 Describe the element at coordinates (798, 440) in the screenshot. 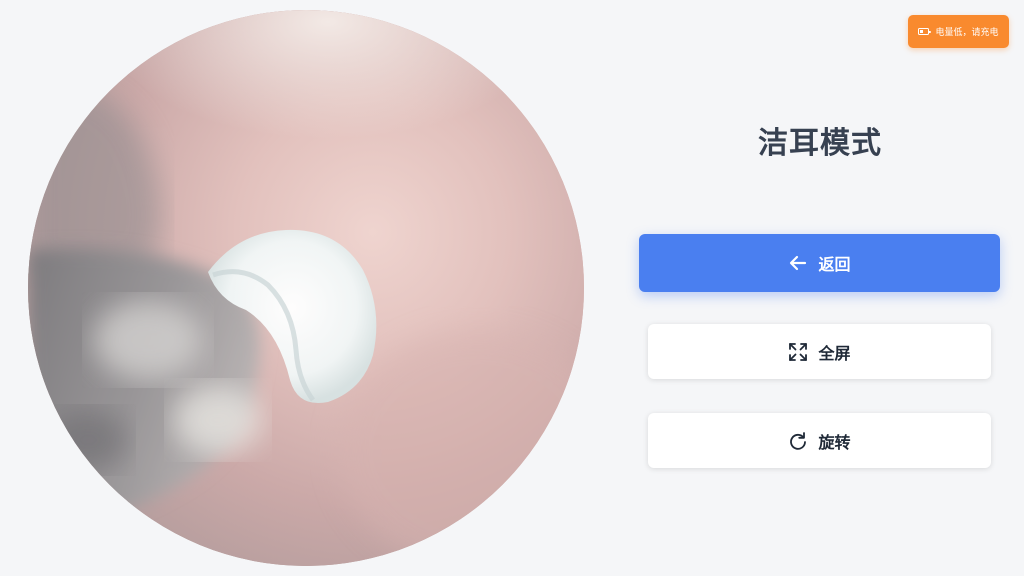

I see `rotate-icon` at that location.